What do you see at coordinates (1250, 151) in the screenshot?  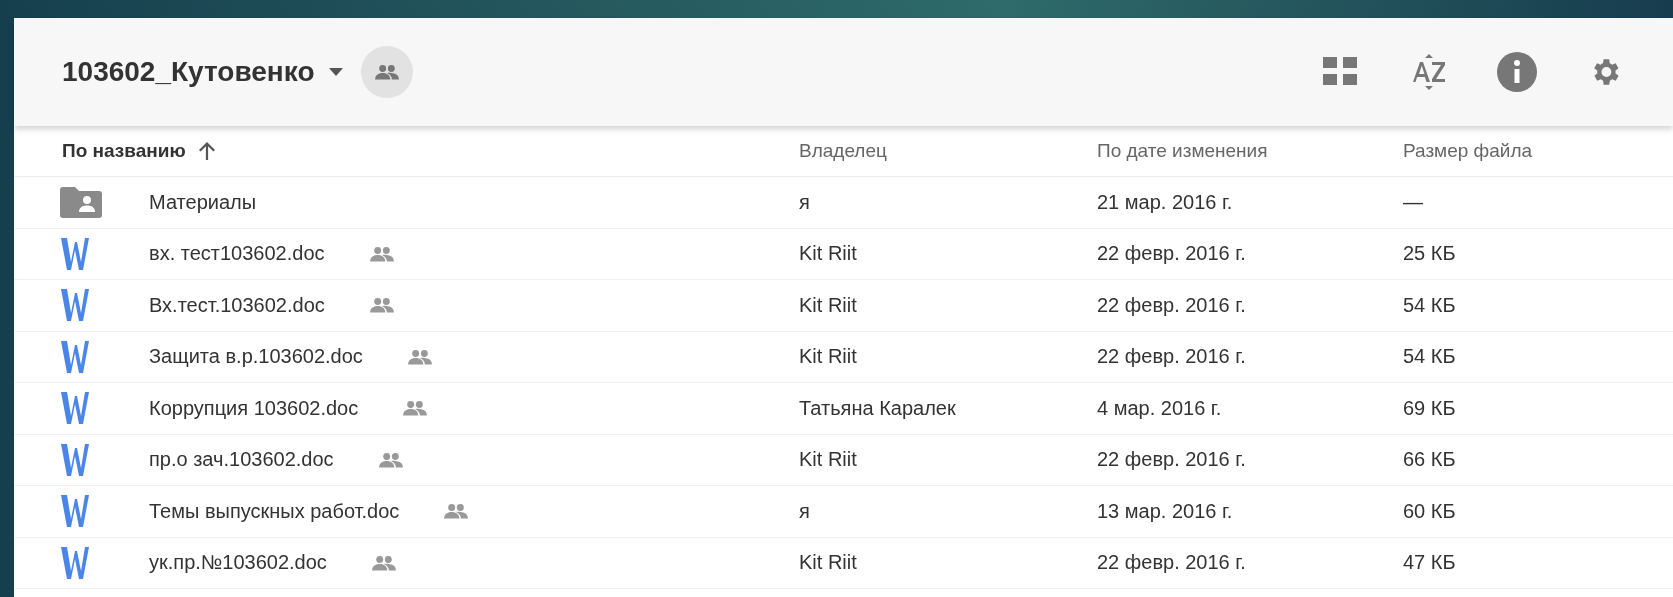 I see `column-header: По дате изменения` at bounding box center [1250, 151].